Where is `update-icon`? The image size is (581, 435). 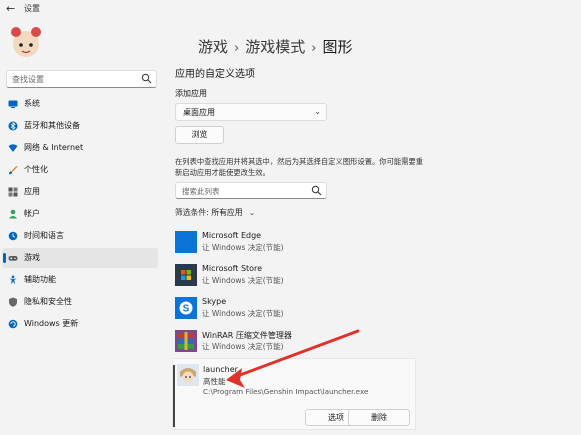 update-icon is located at coordinates (13, 324).